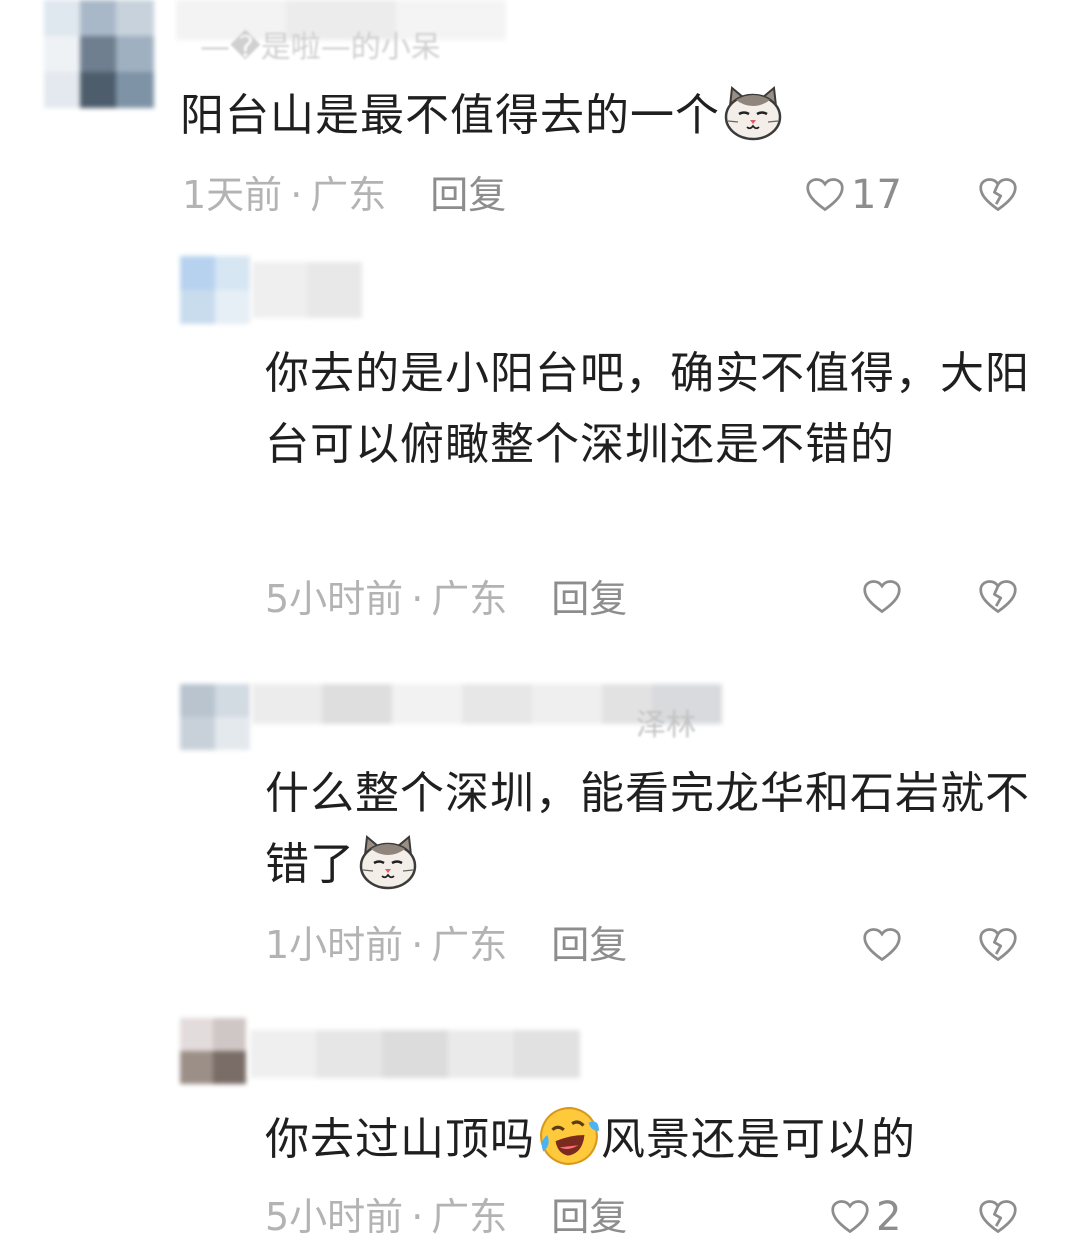 Image resolution: width=1080 pixels, height=1242 pixels. Describe the element at coordinates (400, 1139) in the screenshot. I see `comment-body: 你去过山顶吗` at that location.